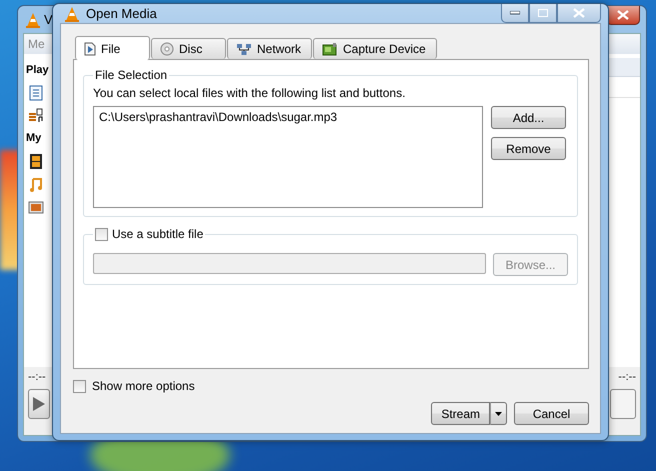  What do you see at coordinates (269, 48) in the screenshot?
I see `tab: Network` at bounding box center [269, 48].